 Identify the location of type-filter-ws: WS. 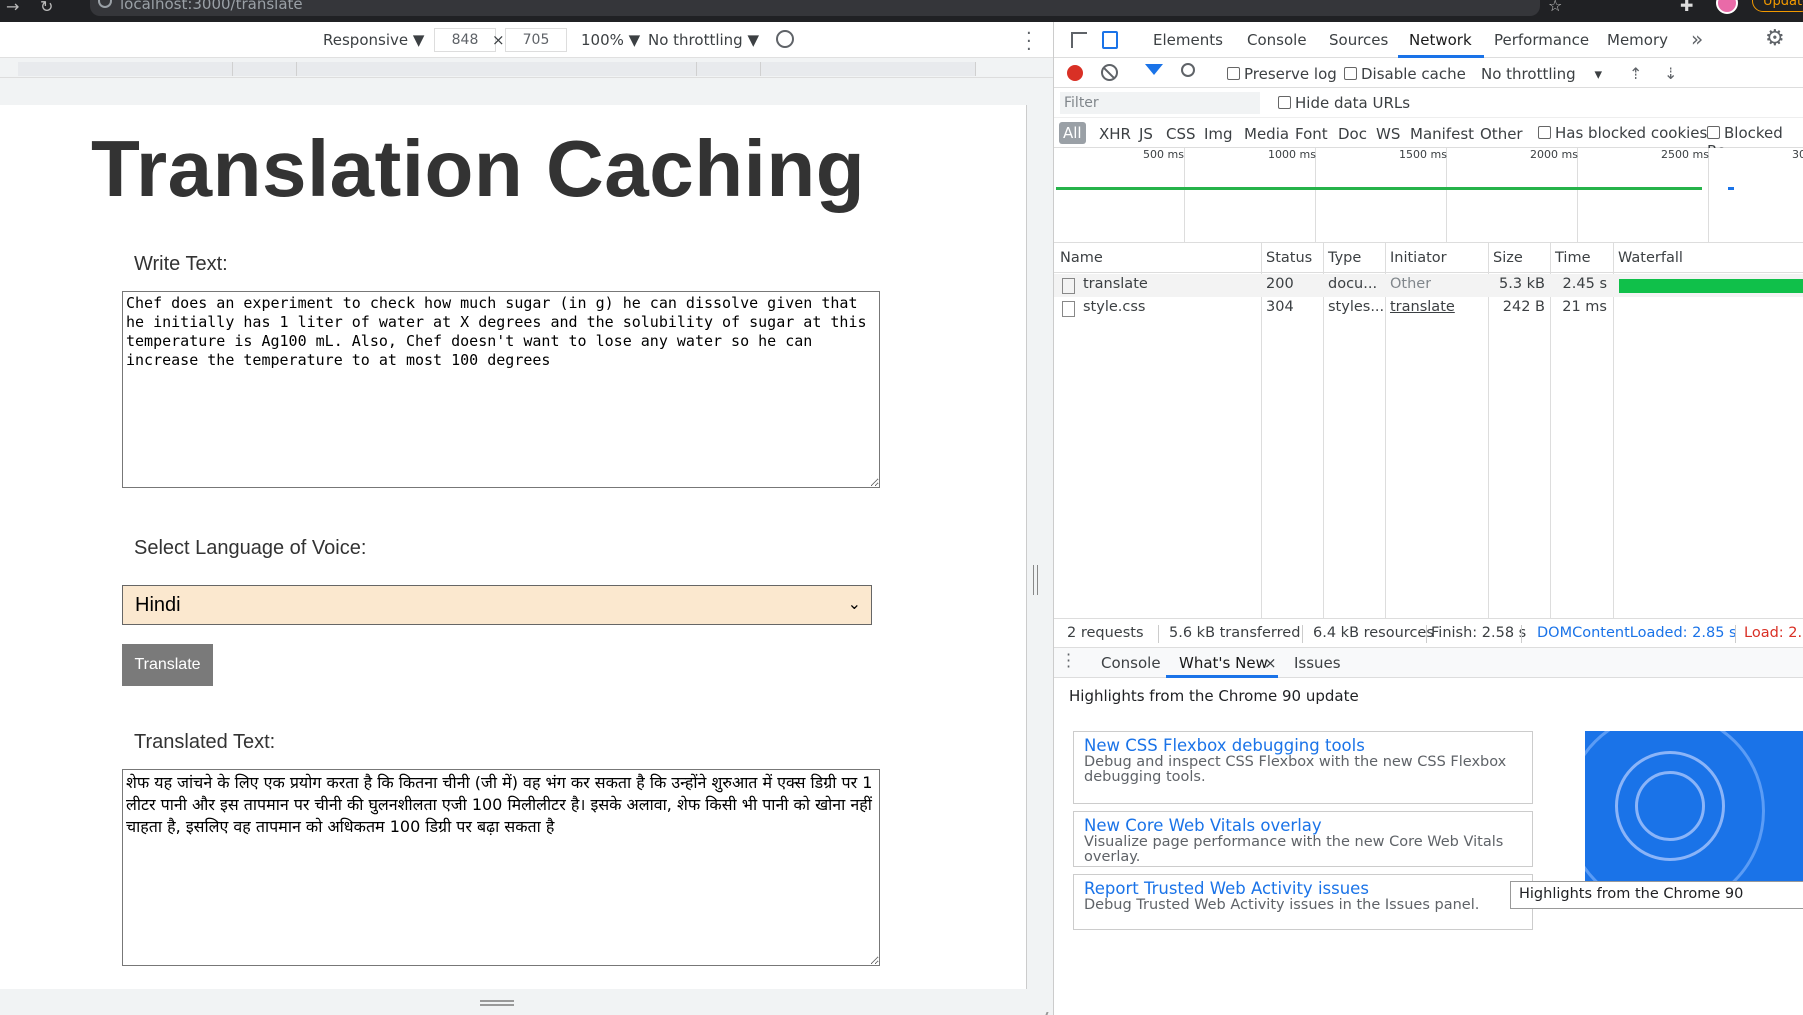
(1388, 134).